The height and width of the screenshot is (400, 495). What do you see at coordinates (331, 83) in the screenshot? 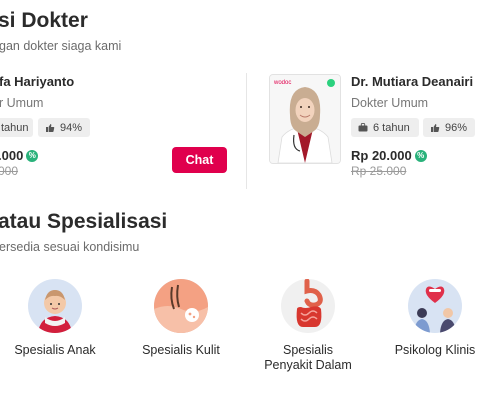
I see `online-status-dot` at bounding box center [331, 83].